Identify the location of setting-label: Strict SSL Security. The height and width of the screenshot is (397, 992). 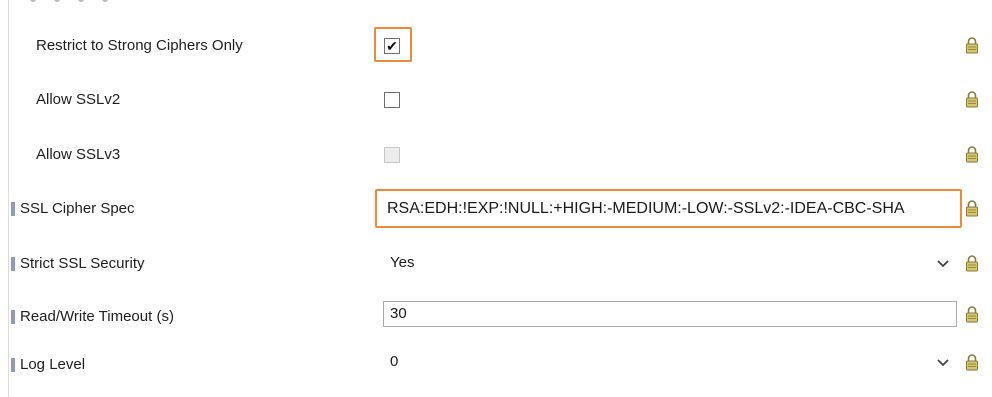
(82, 263).